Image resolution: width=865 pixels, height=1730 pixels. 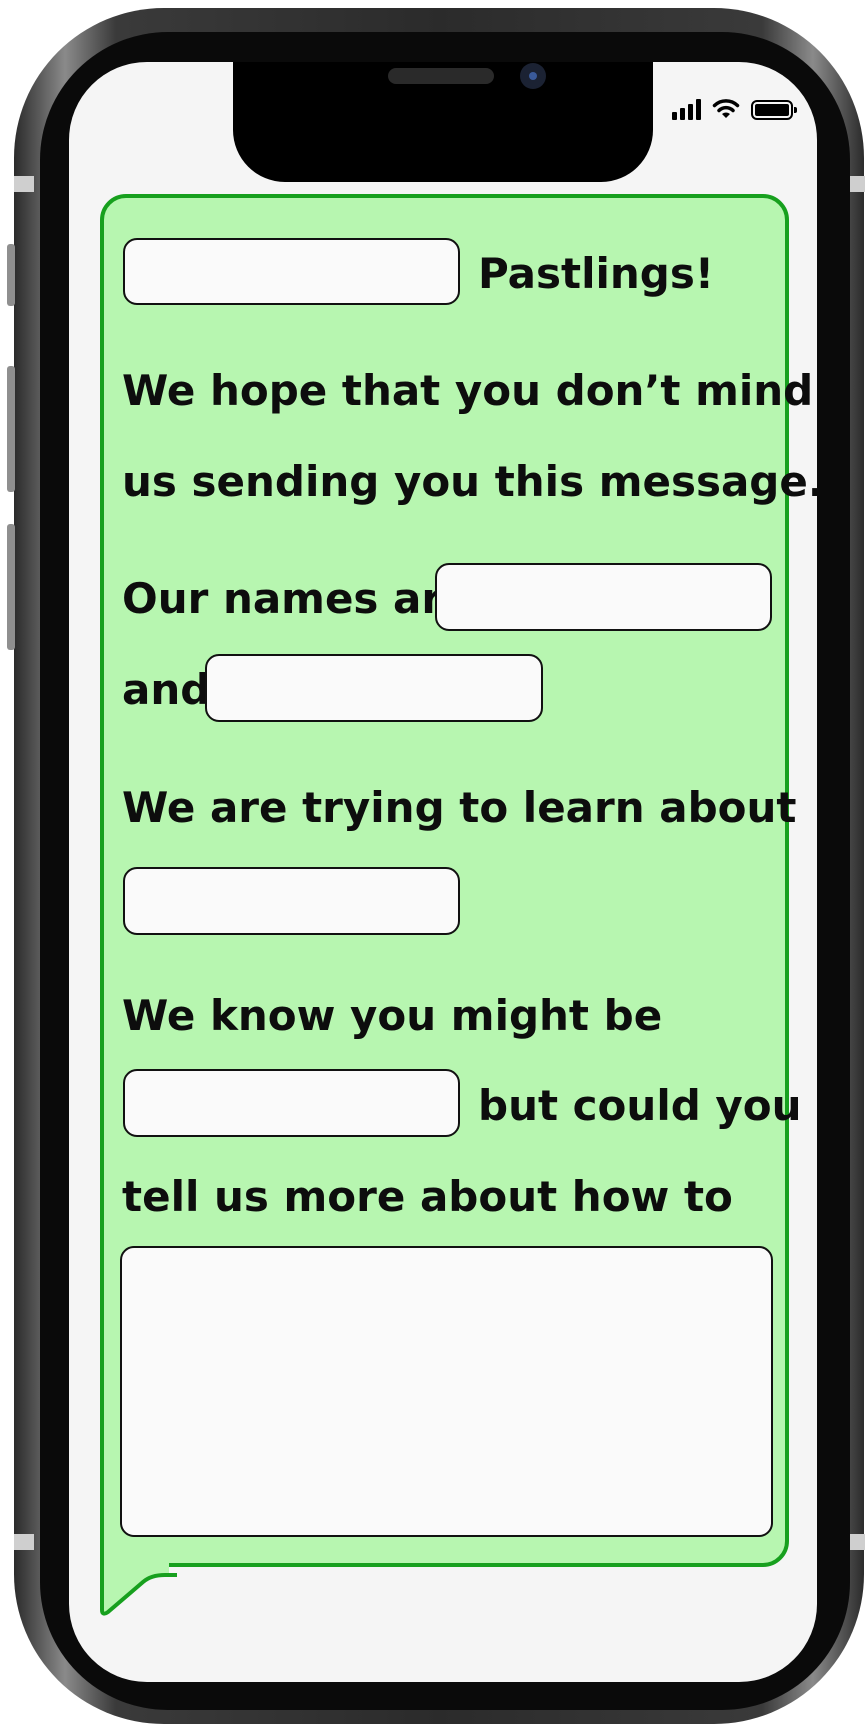 I want to click on names-prefix-text: Our names are, so click(x=296, y=598).